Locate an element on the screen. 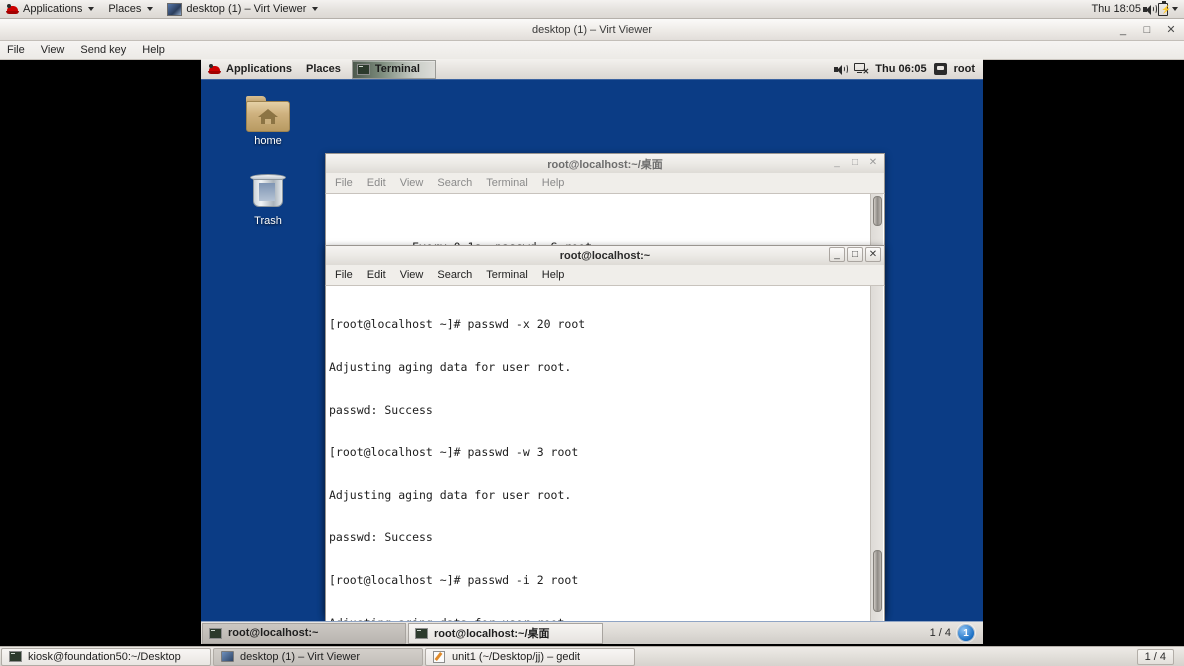  host-task-gedit: unit1 (~/Desktop/jj) – gedit is located at coordinates (530, 656).